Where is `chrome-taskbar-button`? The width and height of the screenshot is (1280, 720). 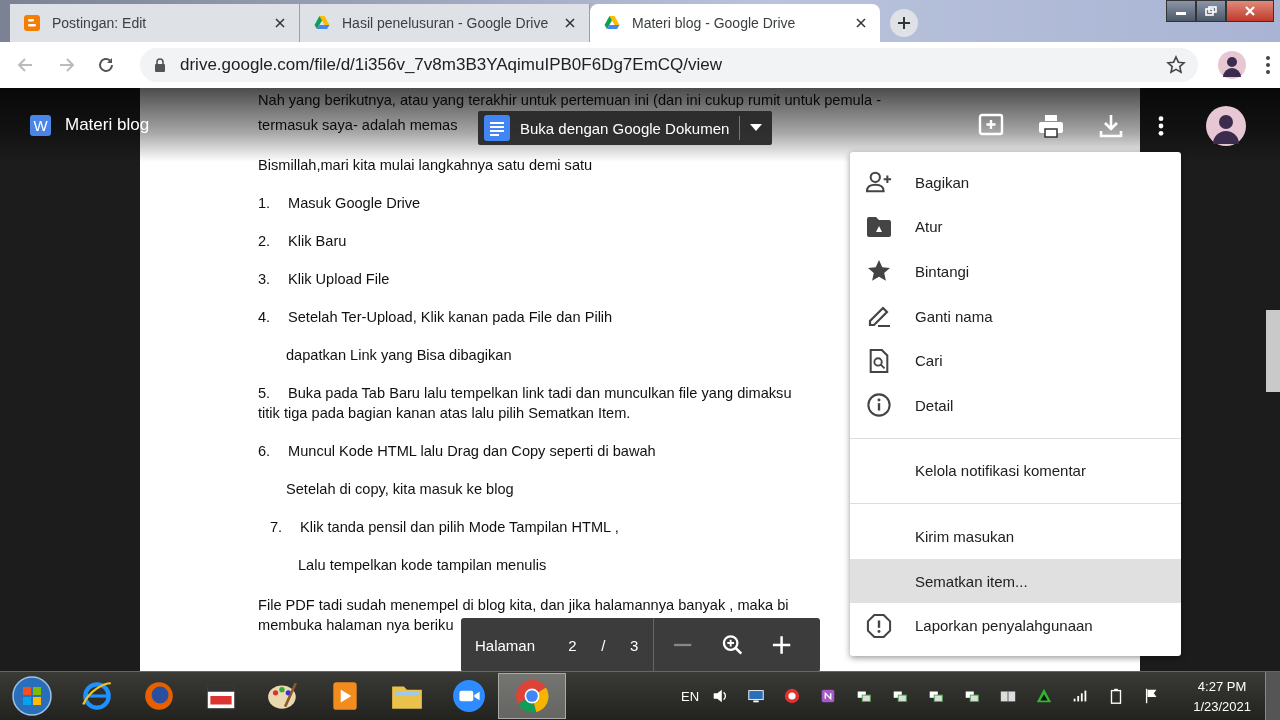 chrome-taskbar-button is located at coordinates (532, 696).